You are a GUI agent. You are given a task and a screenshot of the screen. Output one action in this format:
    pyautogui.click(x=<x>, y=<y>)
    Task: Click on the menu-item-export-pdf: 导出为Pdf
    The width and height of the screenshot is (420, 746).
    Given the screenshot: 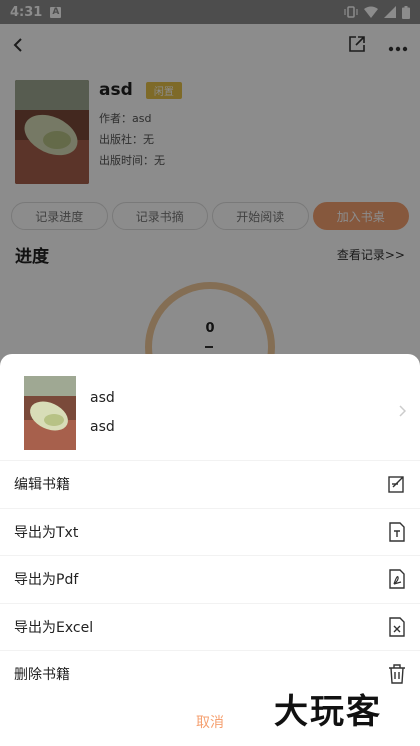 What is the action you would take?
    pyautogui.click(x=210, y=579)
    